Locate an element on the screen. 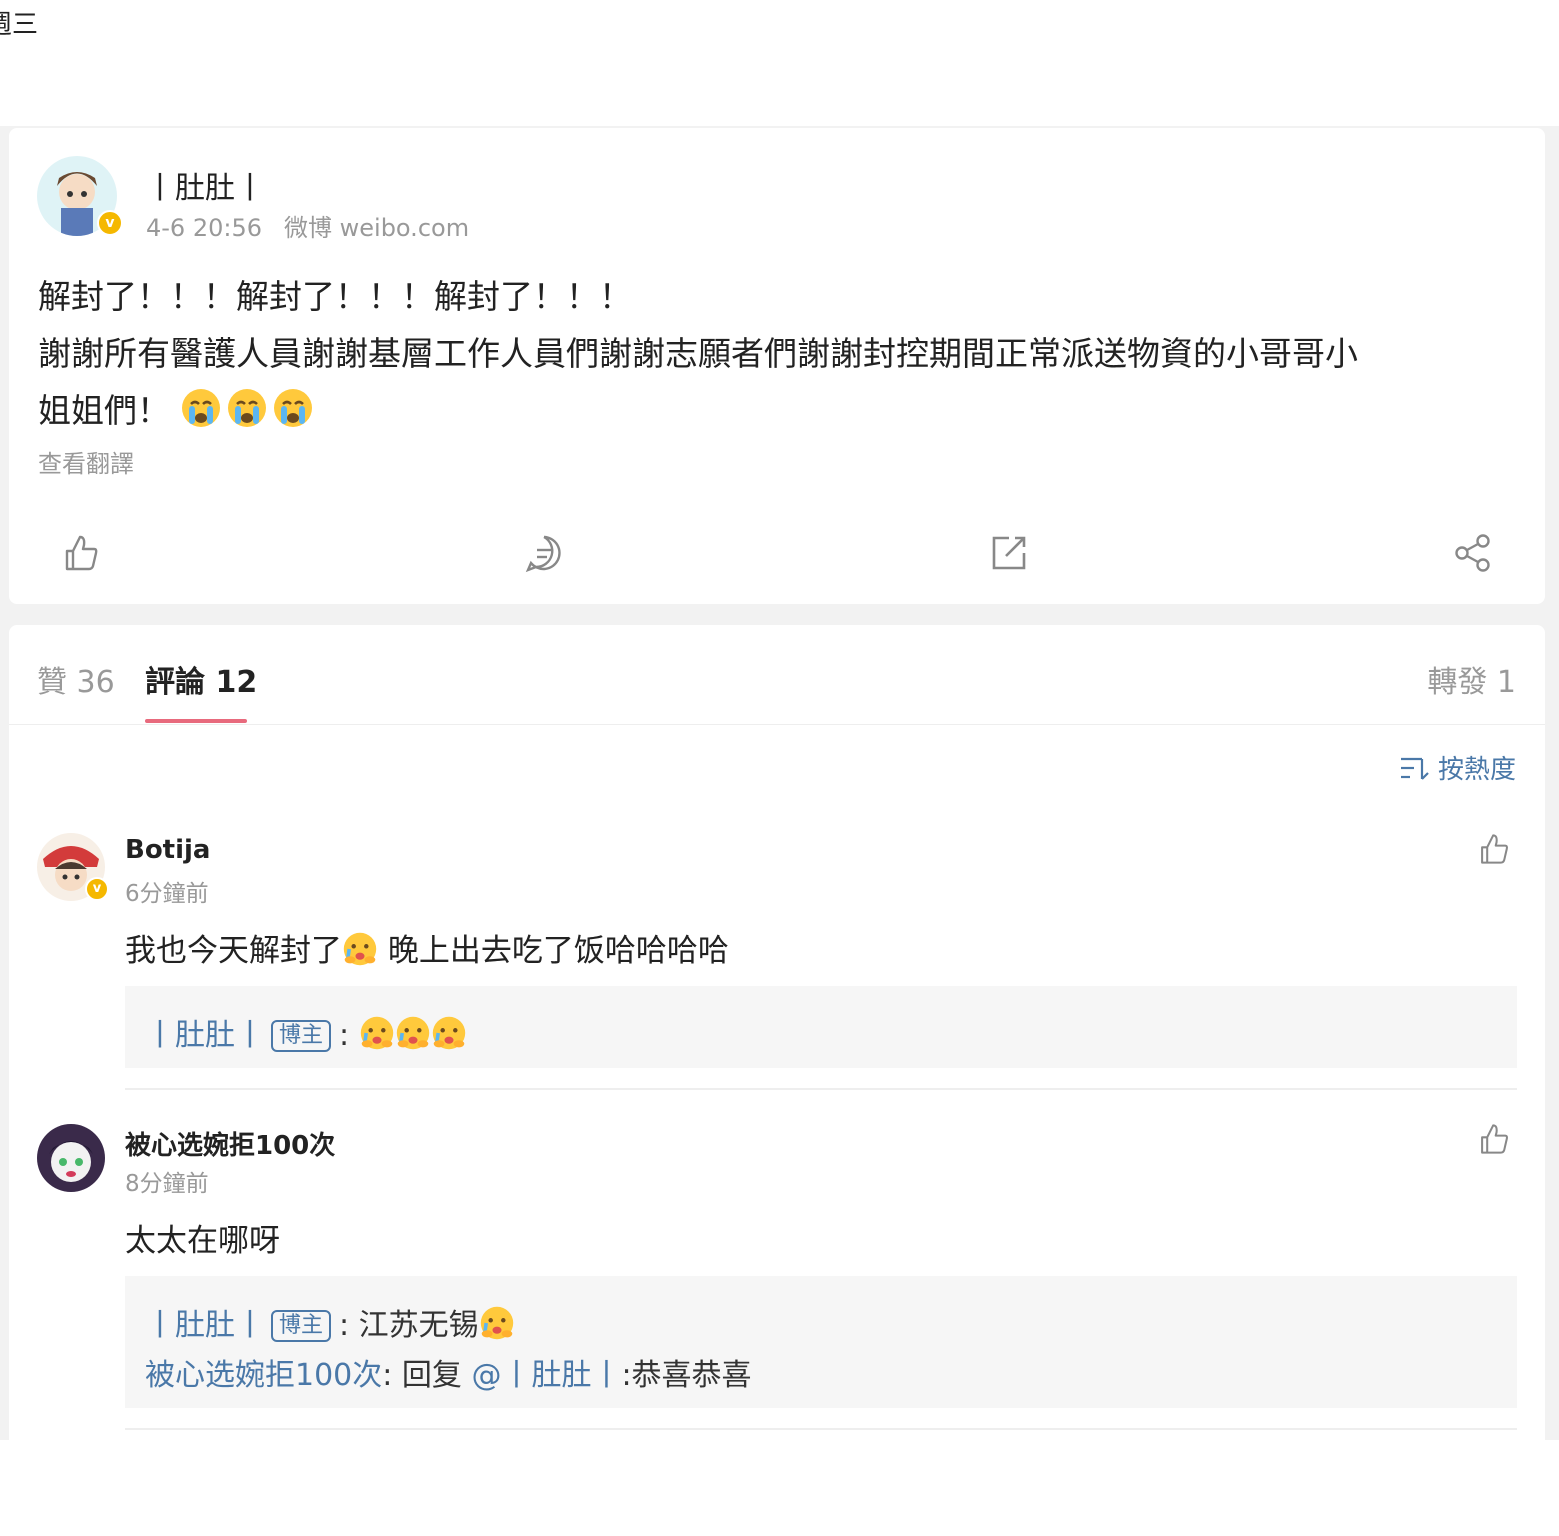 The width and height of the screenshot is (1559, 1536). post-time: 4-6 20:56 is located at coordinates (204, 228).